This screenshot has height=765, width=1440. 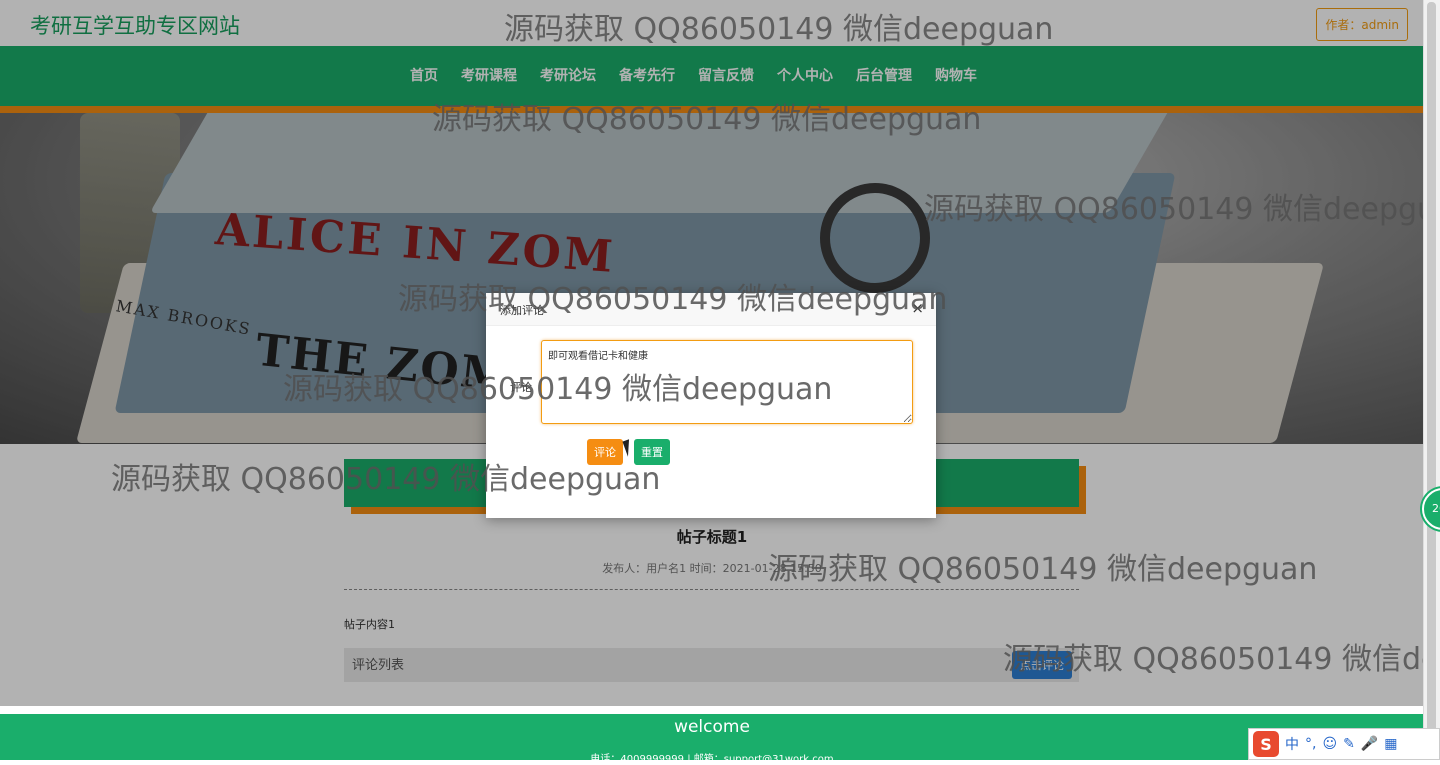 What do you see at coordinates (652, 452) in the screenshot?
I see `reset-button: 重置` at bounding box center [652, 452].